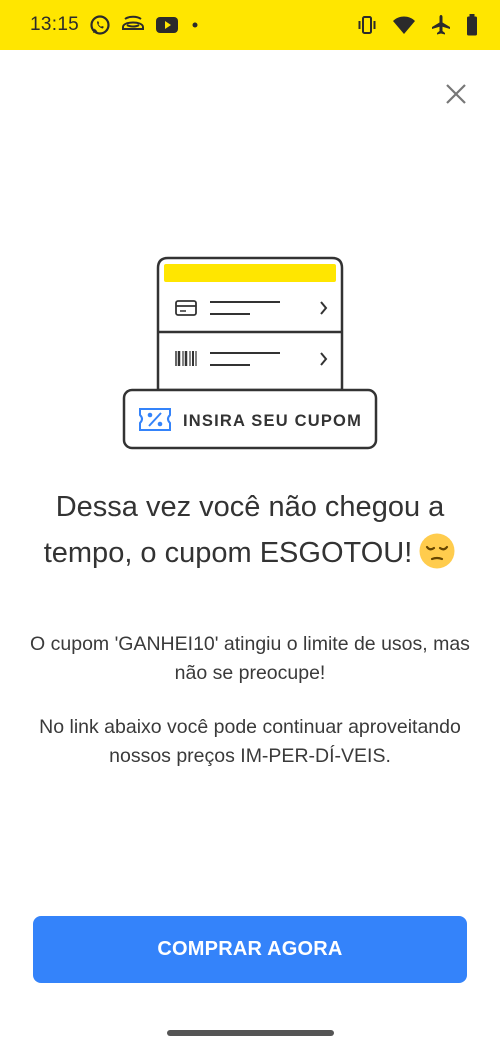 Image resolution: width=500 pixels, height=1051 pixels. What do you see at coordinates (417, 25) in the screenshot?
I see `status-right` at bounding box center [417, 25].